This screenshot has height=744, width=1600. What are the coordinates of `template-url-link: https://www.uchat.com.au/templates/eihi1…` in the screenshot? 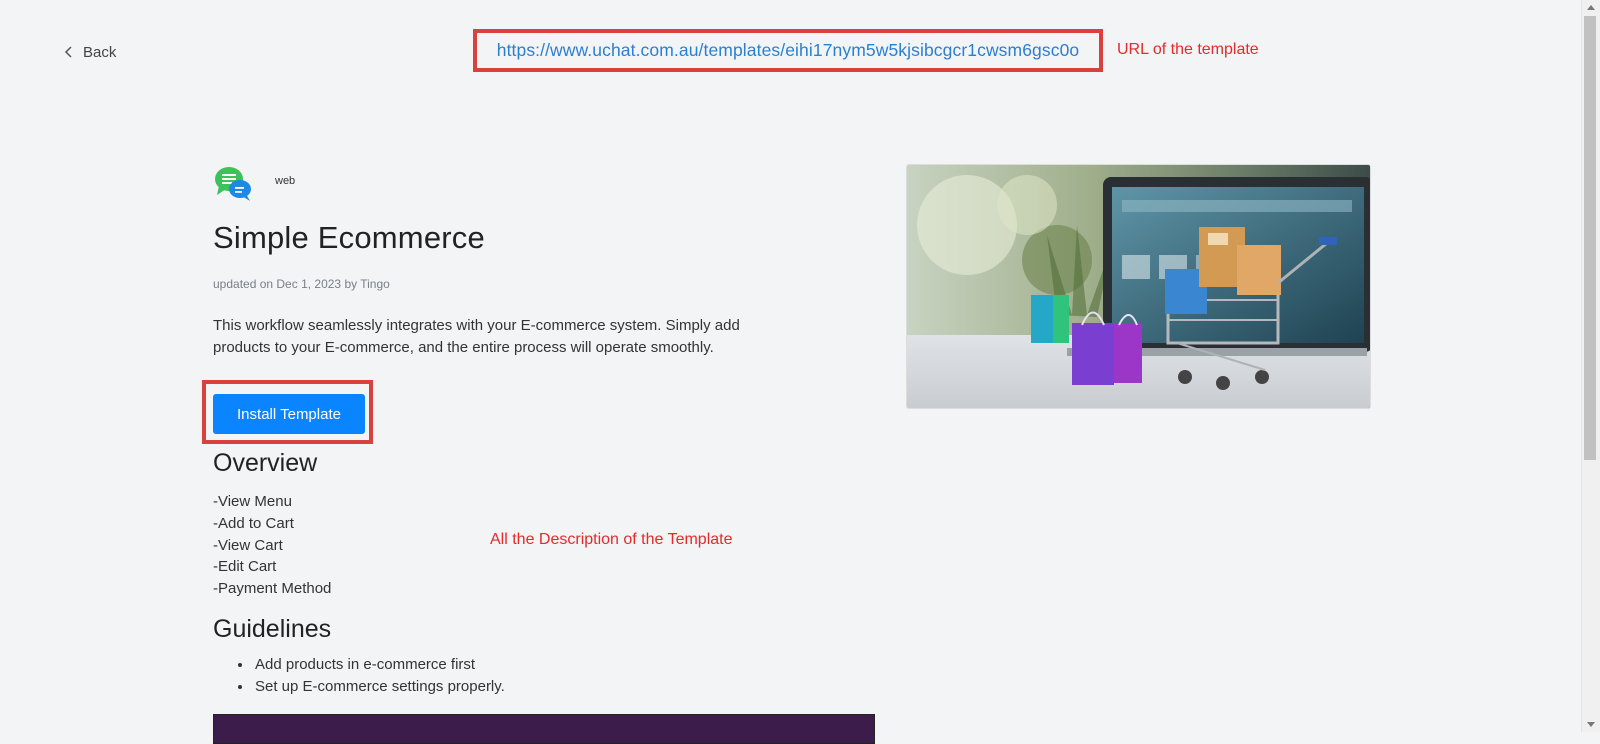 It's located at (788, 50).